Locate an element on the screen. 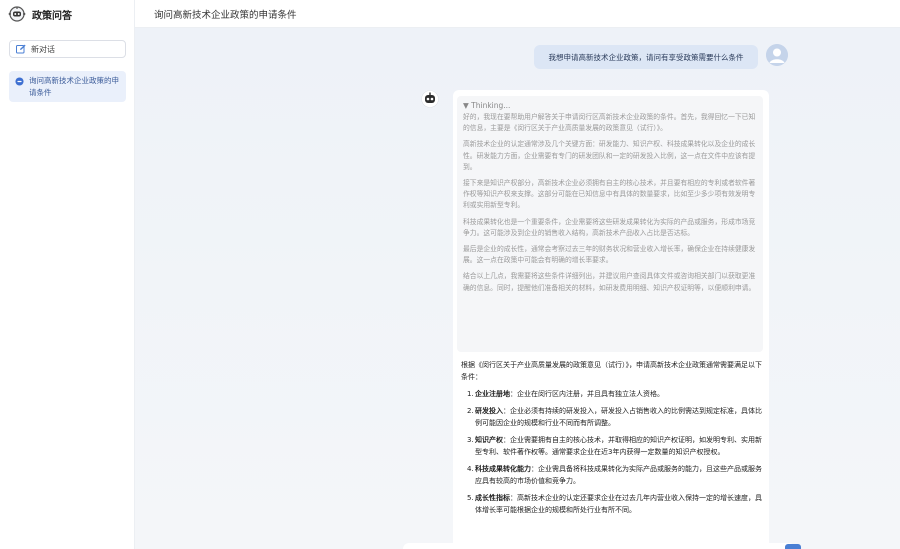 The width and height of the screenshot is (900, 549). user-message: 我想申请高新技术企业政策，请问有享受政策需要什么条件 is located at coordinates (646, 57).